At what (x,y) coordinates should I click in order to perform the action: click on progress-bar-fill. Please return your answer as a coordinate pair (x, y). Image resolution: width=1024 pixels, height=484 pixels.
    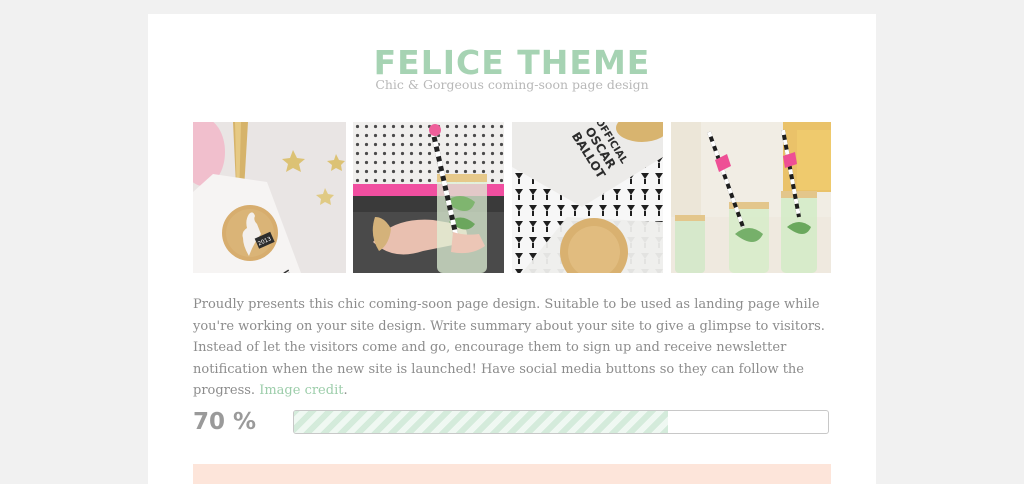
    Looking at the image, I should click on (481, 422).